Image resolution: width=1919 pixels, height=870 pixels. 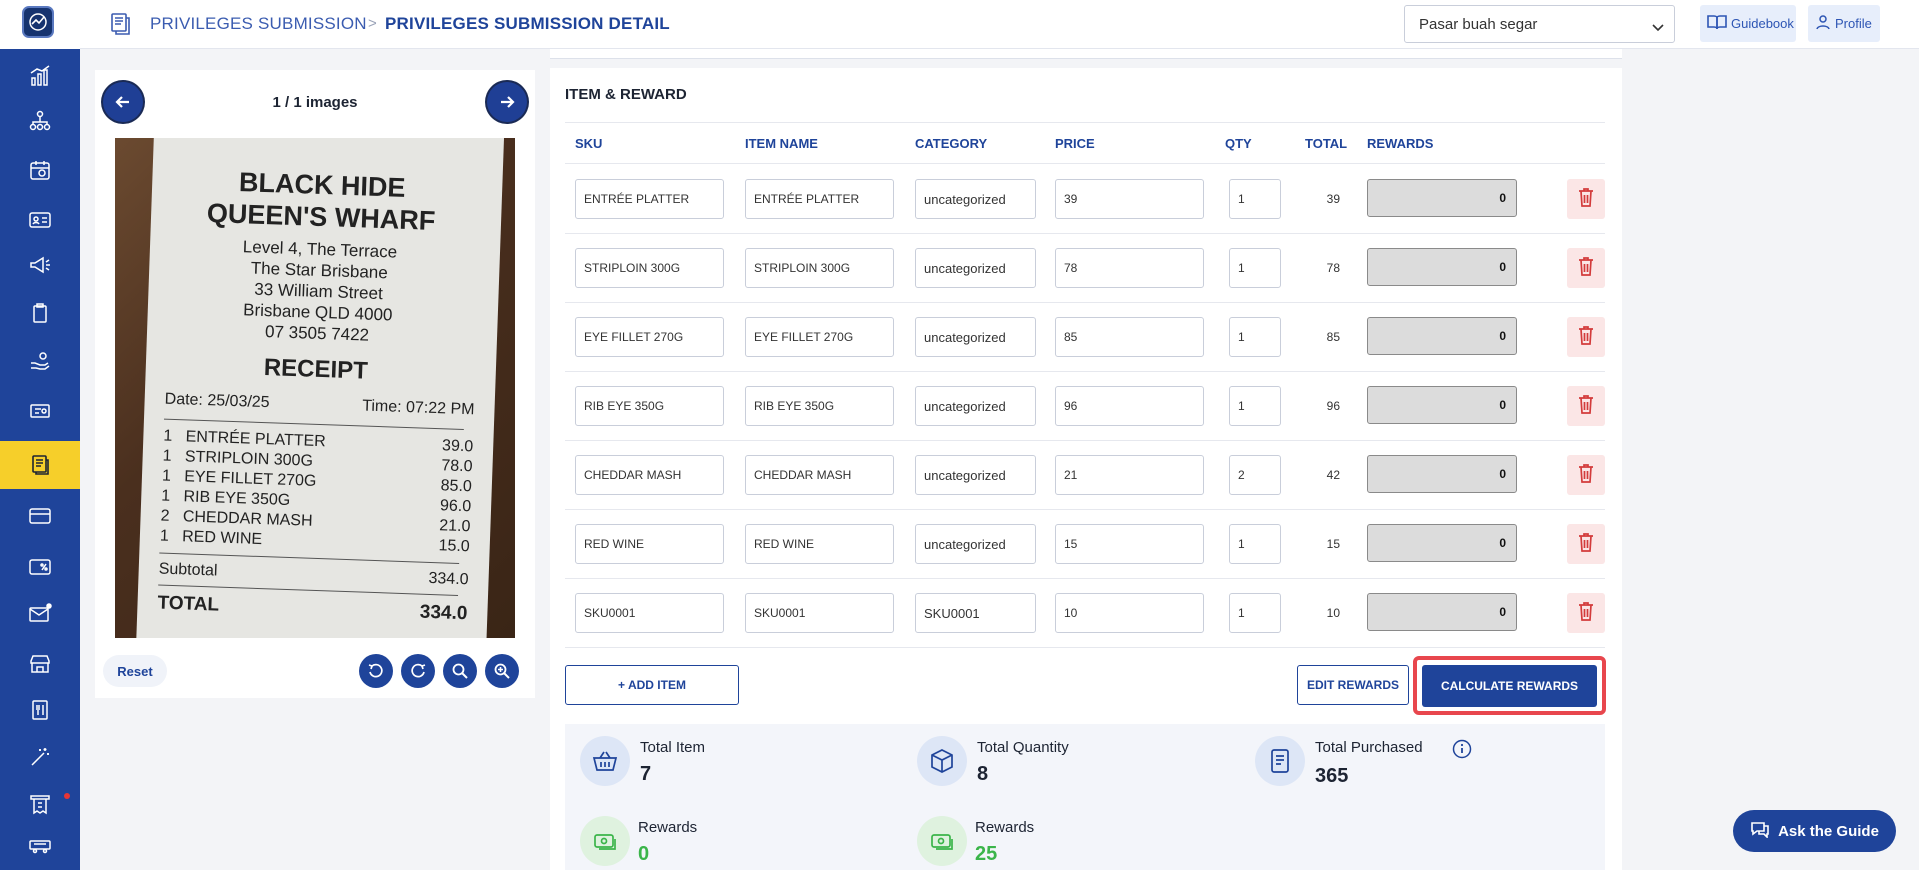 What do you see at coordinates (649, 406) in the screenshot?
I see `sku-input: RIB EYE 350G` at bounding box center [649, 406].